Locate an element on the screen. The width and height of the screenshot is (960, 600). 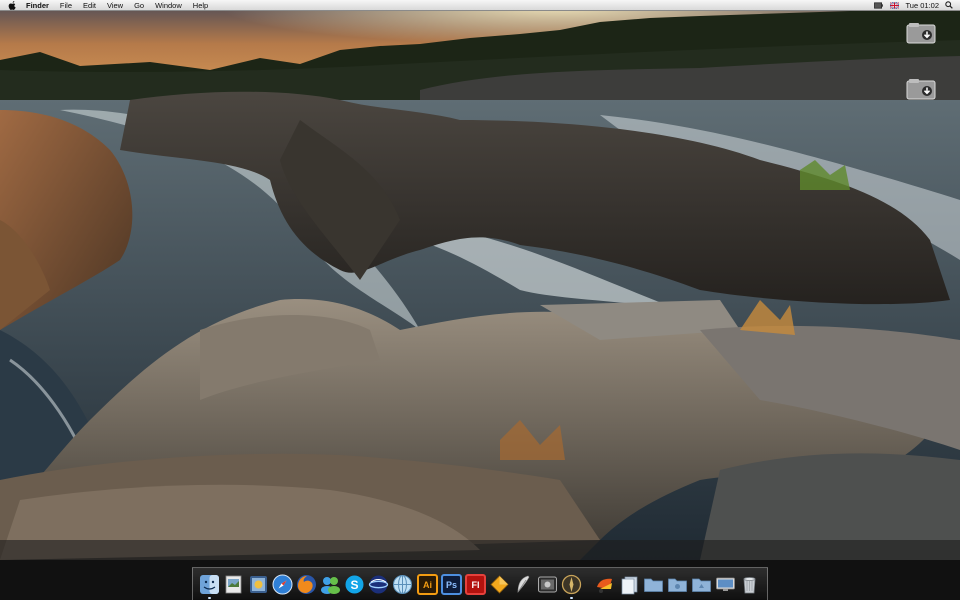
photo-viewer-icon is located at coordinates (258, 584).